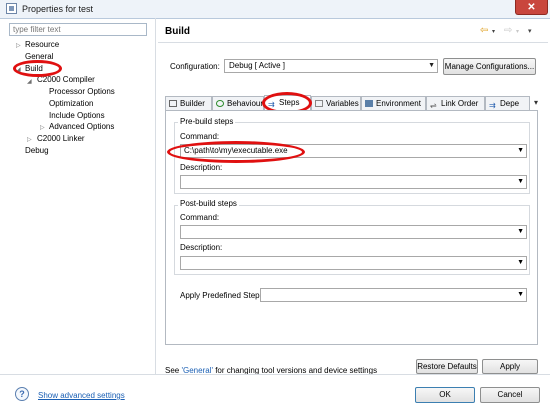  What do you see at coordinates (42, 44) in the screenshot?
I see `tree-item-resource: Resource` at bounding box center [42, 44].